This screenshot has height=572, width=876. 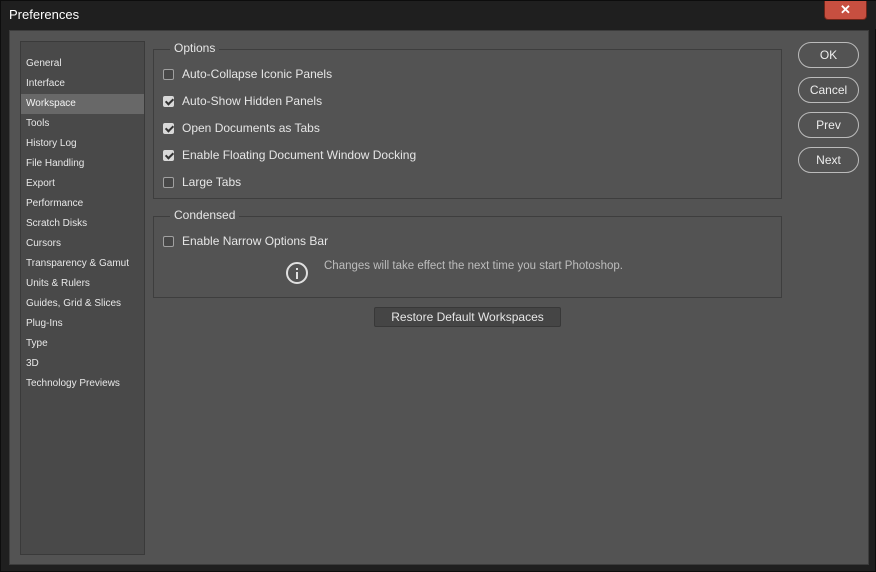 I want to click on open-documents-as-tabs-checkbox, so click(x=168, y=128).